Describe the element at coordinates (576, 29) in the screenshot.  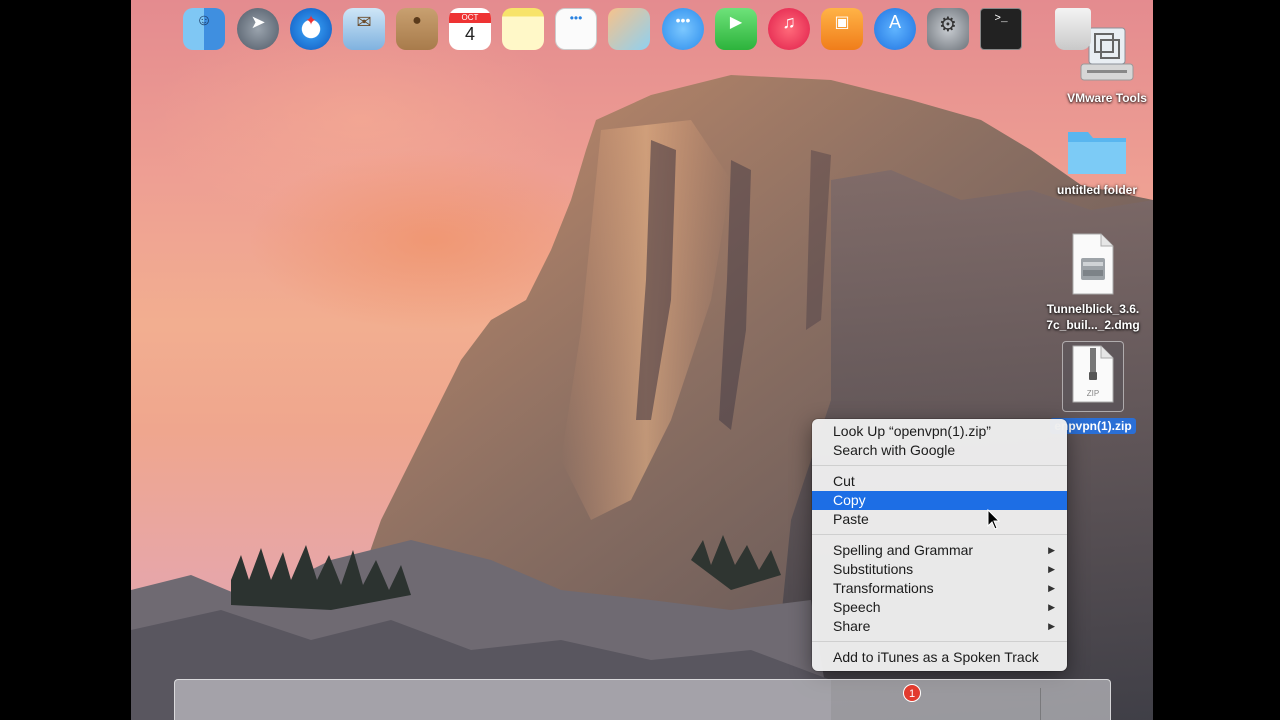
I see `reminders-icon: •••` at that location.